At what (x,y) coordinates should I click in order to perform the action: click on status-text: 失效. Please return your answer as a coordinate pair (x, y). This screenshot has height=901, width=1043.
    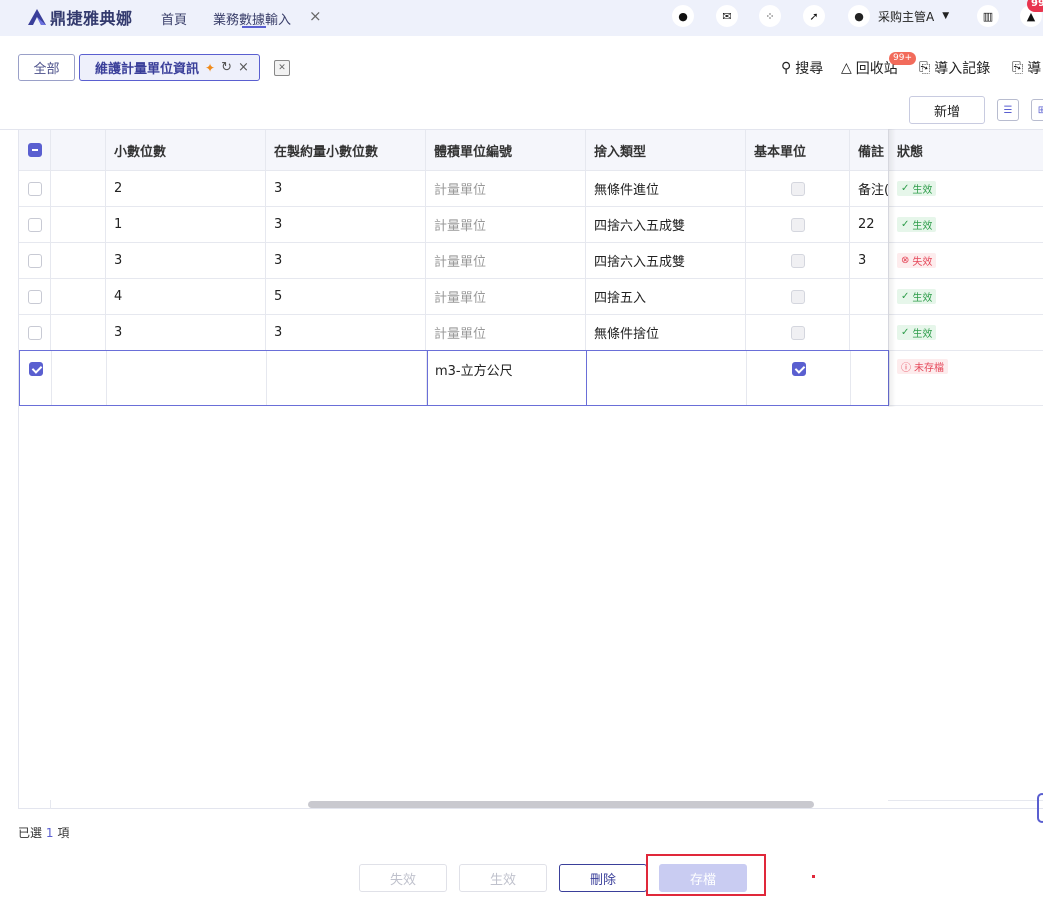
    Looking at the image, I should click on (922, 262).